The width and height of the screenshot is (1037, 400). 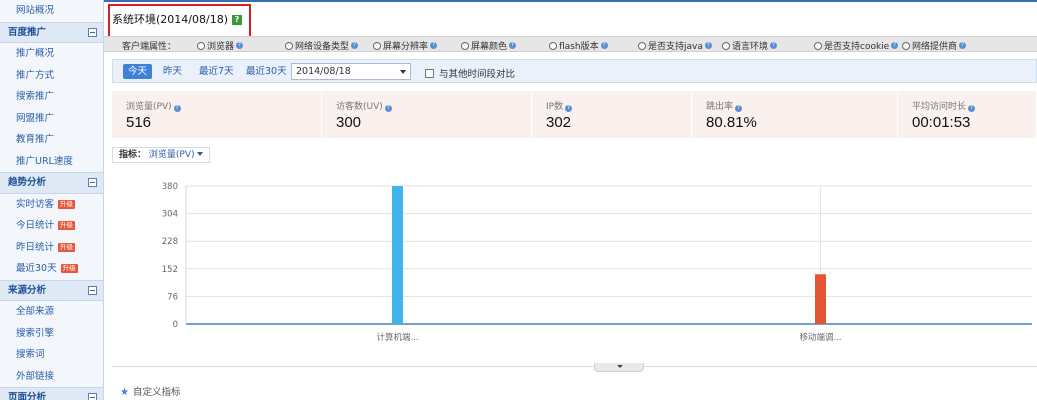 What do you see at coordinates (36, 268) in the screenshot?
I see `sidebar-item-label: 最近30天` at bounding box center [36, 268].